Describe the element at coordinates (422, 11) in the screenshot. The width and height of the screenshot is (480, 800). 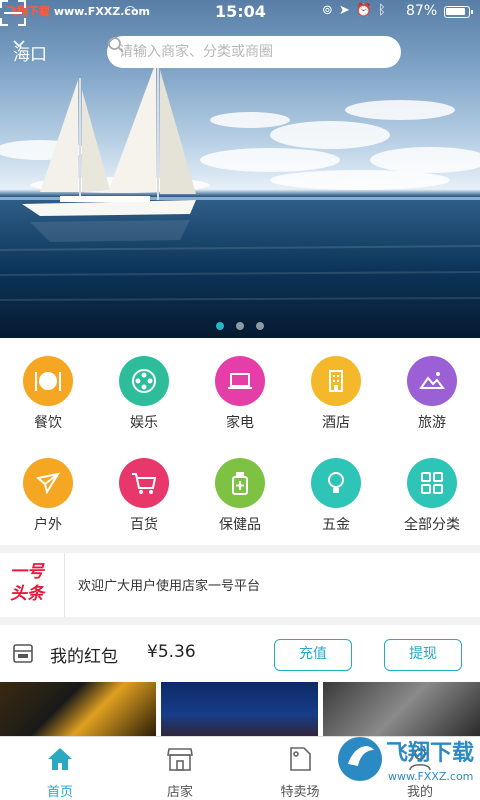
I see `battery-percent: 87%` at that location.